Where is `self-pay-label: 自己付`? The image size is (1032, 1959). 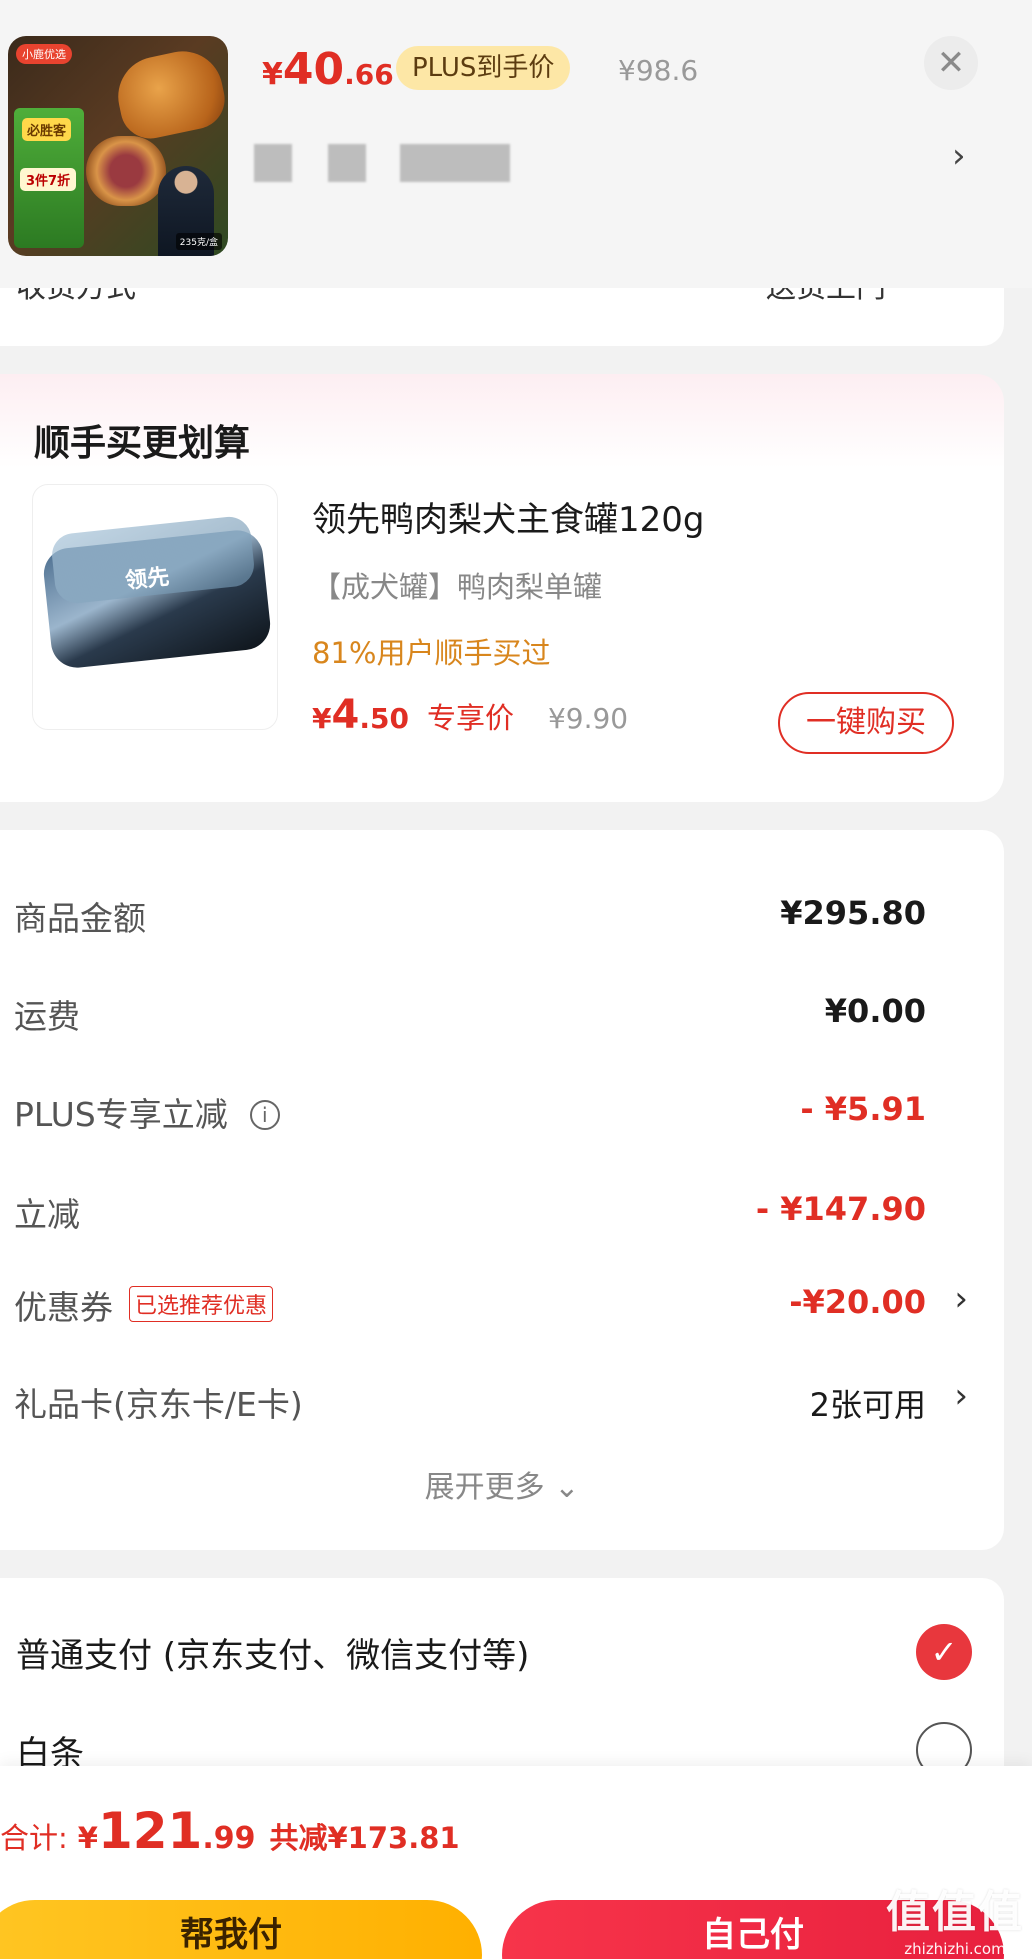 self-pay-label: 自己付 is located at coordinates (753, 1935).